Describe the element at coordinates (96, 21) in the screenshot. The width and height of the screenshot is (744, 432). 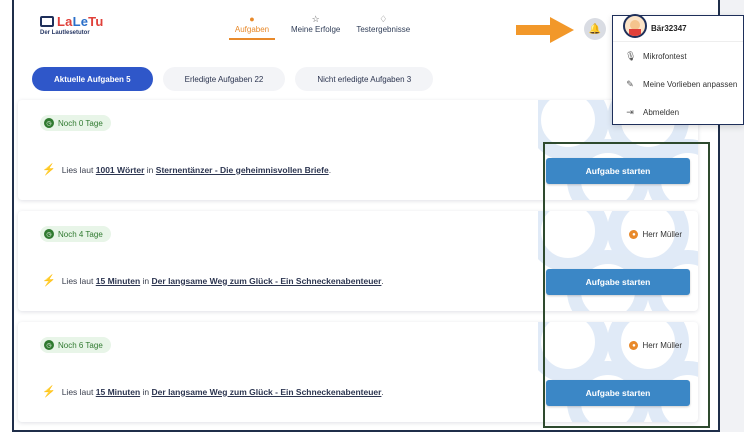
I see `logo-text-c: Tu` at that location.